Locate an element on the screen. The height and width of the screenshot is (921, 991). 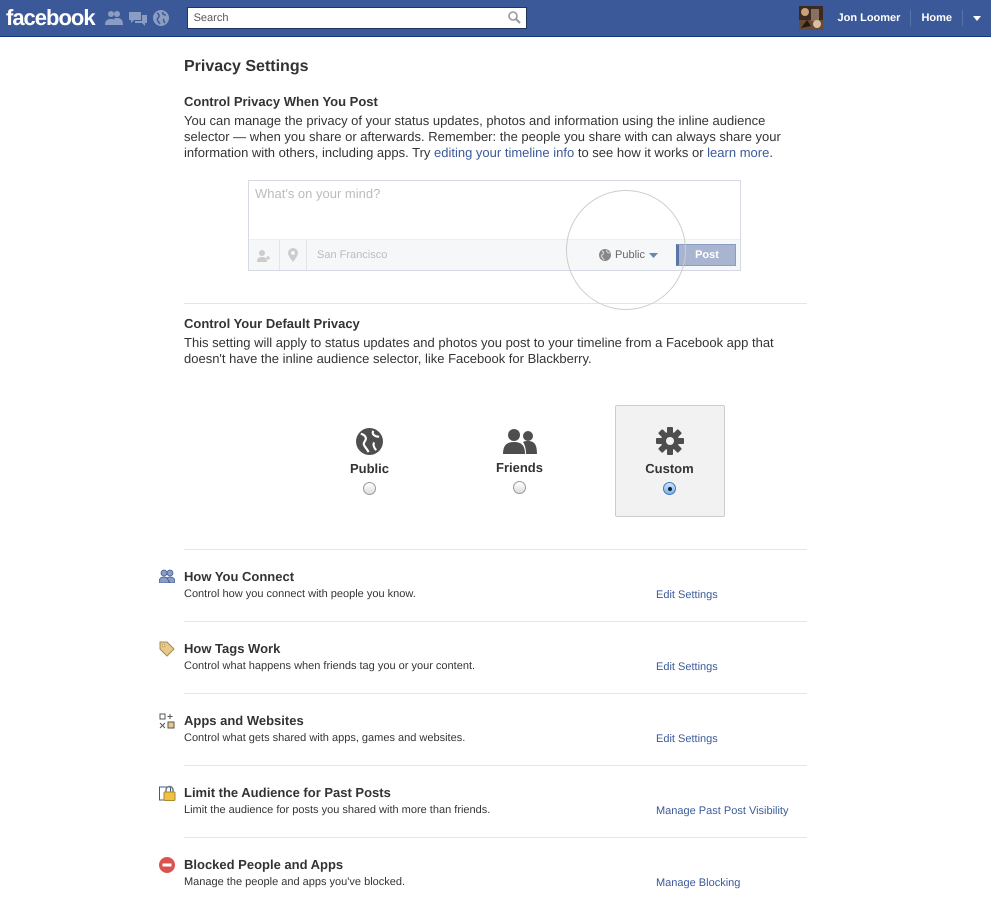
page-title: Privacy Settings is located at coordinates (247, 67).